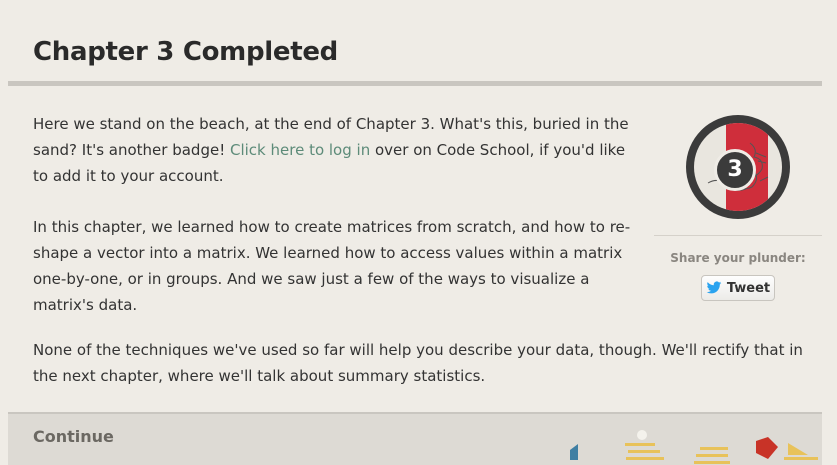 This screenshot has height=465, width=837. What do you see at coordinates (415, 83) in the screenshot?
I see `title-divider` at bounding box center [415, 83].